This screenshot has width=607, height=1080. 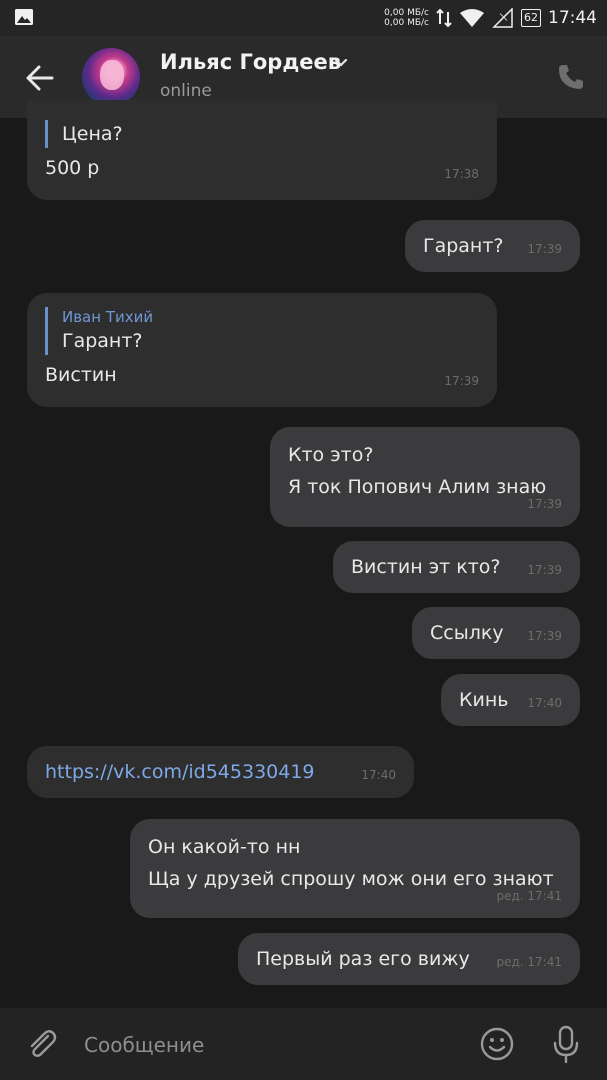 I want to click on phone-icon, so click(x=571, y=77).